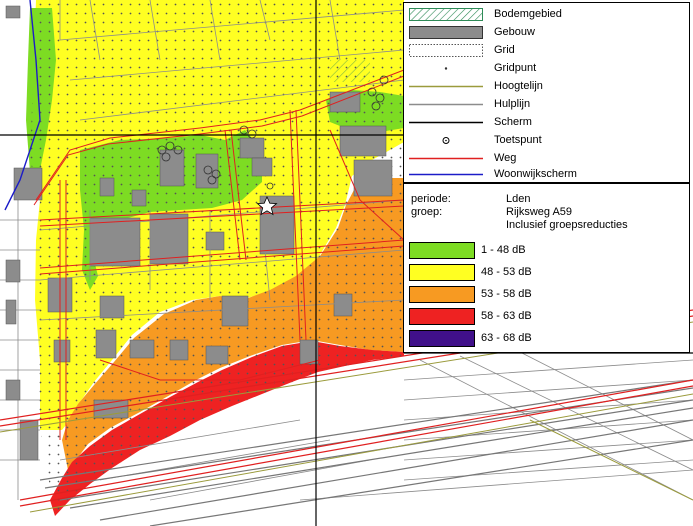 Image resolution: width=693 pixels, height=526 pixels. Describe the element at coordinates (546, 273) in the screenshot. I see `band-48-53: 48 - 53 dB` at that location.